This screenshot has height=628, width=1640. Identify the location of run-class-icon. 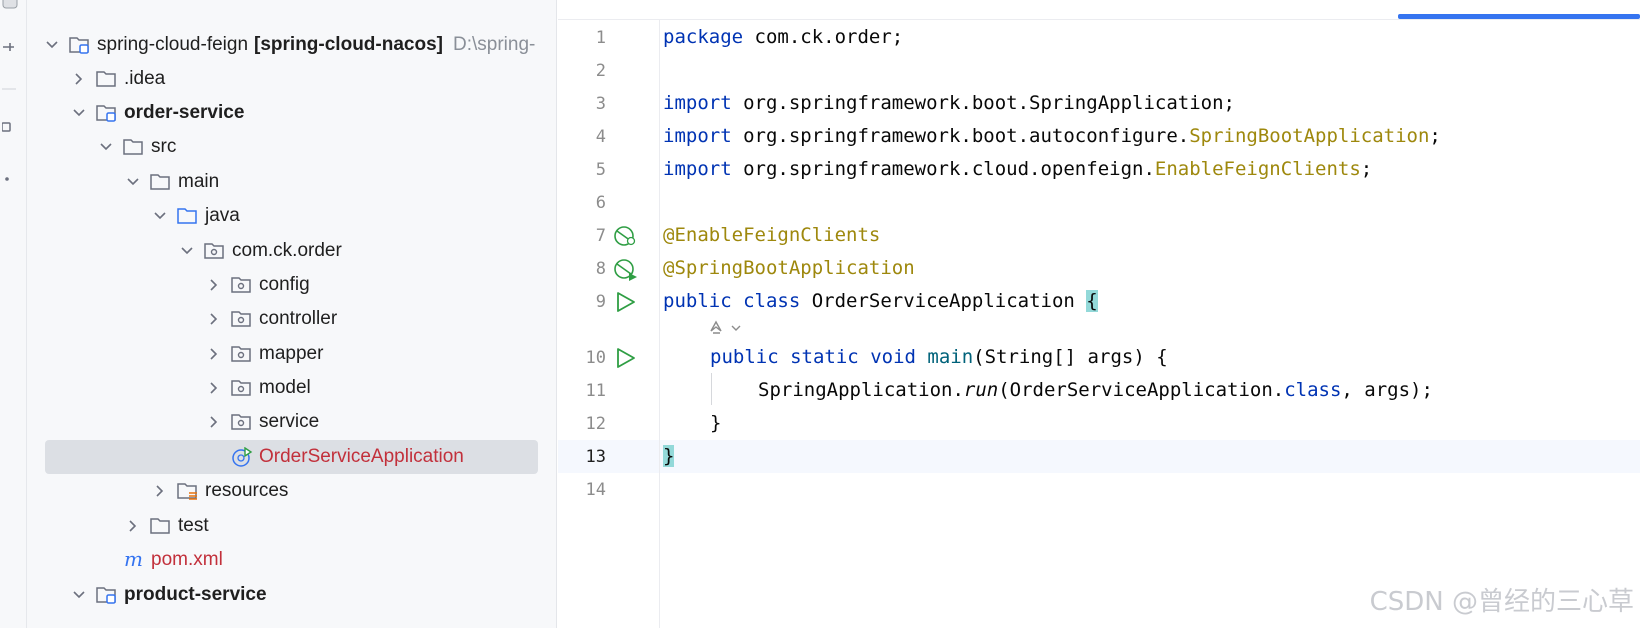
(626, 302).